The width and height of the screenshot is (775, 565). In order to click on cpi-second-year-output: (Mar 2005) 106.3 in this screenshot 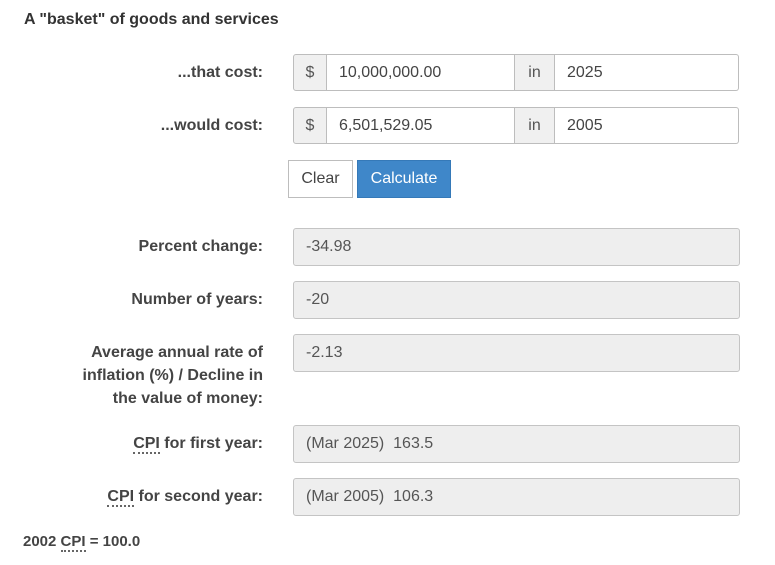, I will do `click(516, 497)`.